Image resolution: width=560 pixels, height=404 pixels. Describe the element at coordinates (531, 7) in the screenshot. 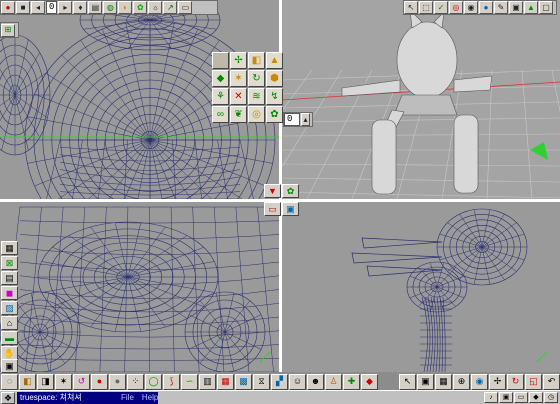

I see `triangle-icon: ▲` at that location.